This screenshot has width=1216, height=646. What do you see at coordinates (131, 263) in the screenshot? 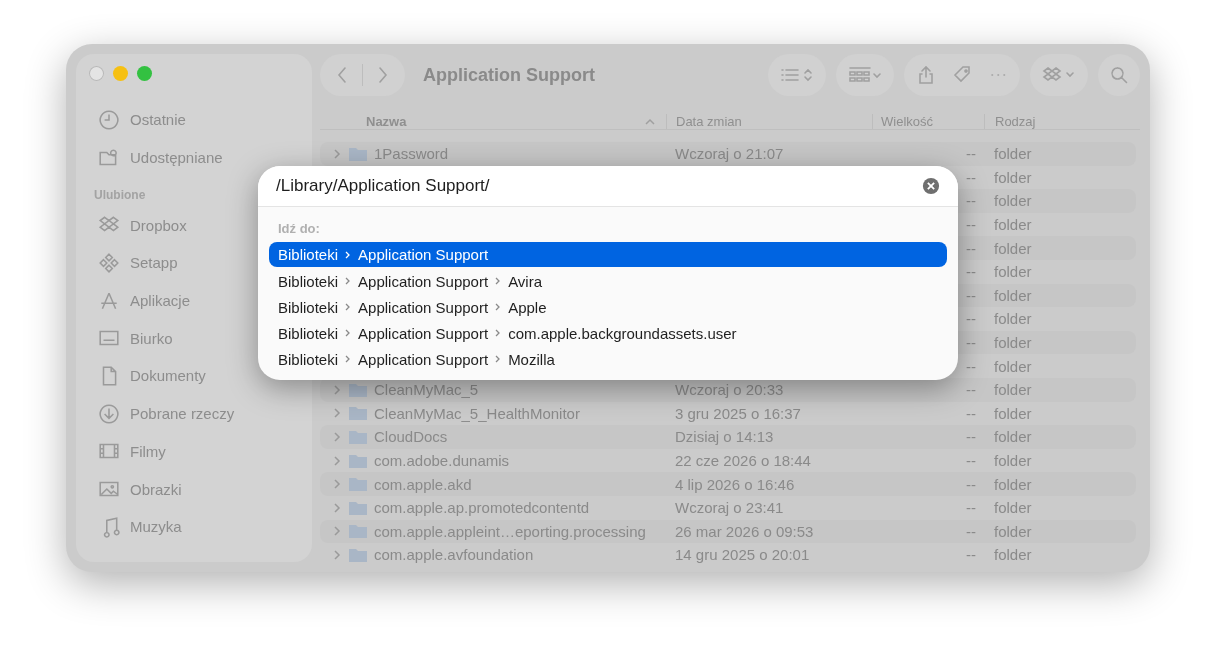
I see `sidebar-item: Setapp` at bounding box center [131, 263].